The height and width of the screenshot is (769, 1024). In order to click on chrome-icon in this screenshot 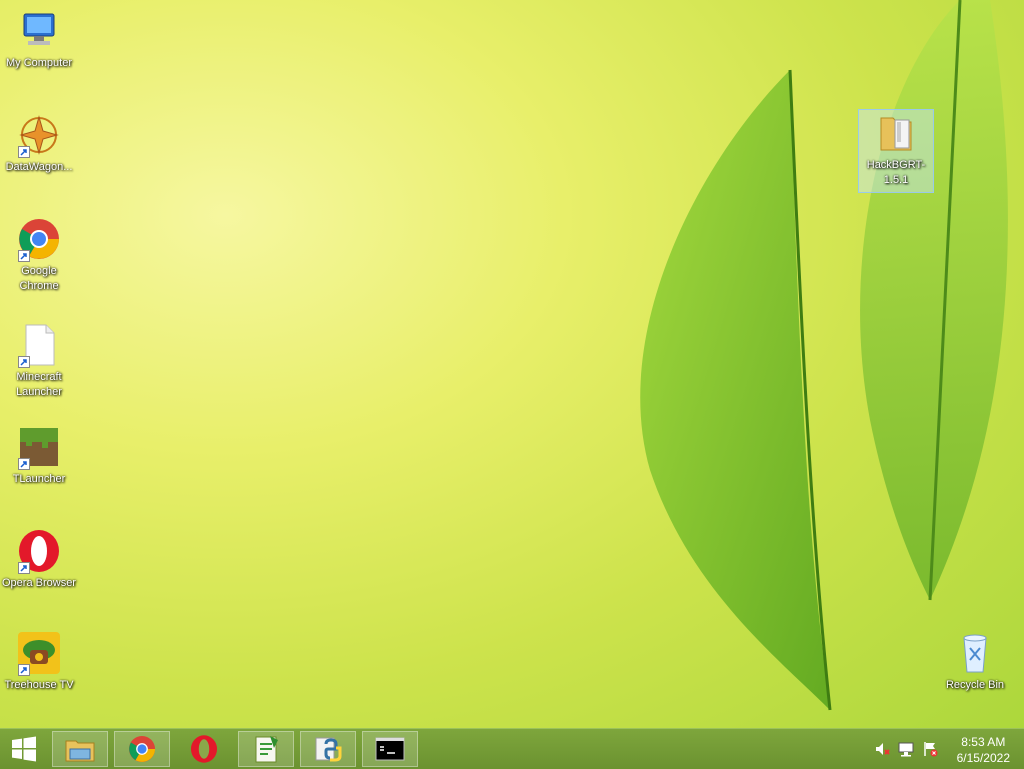, I will do `click(142, 749)`.